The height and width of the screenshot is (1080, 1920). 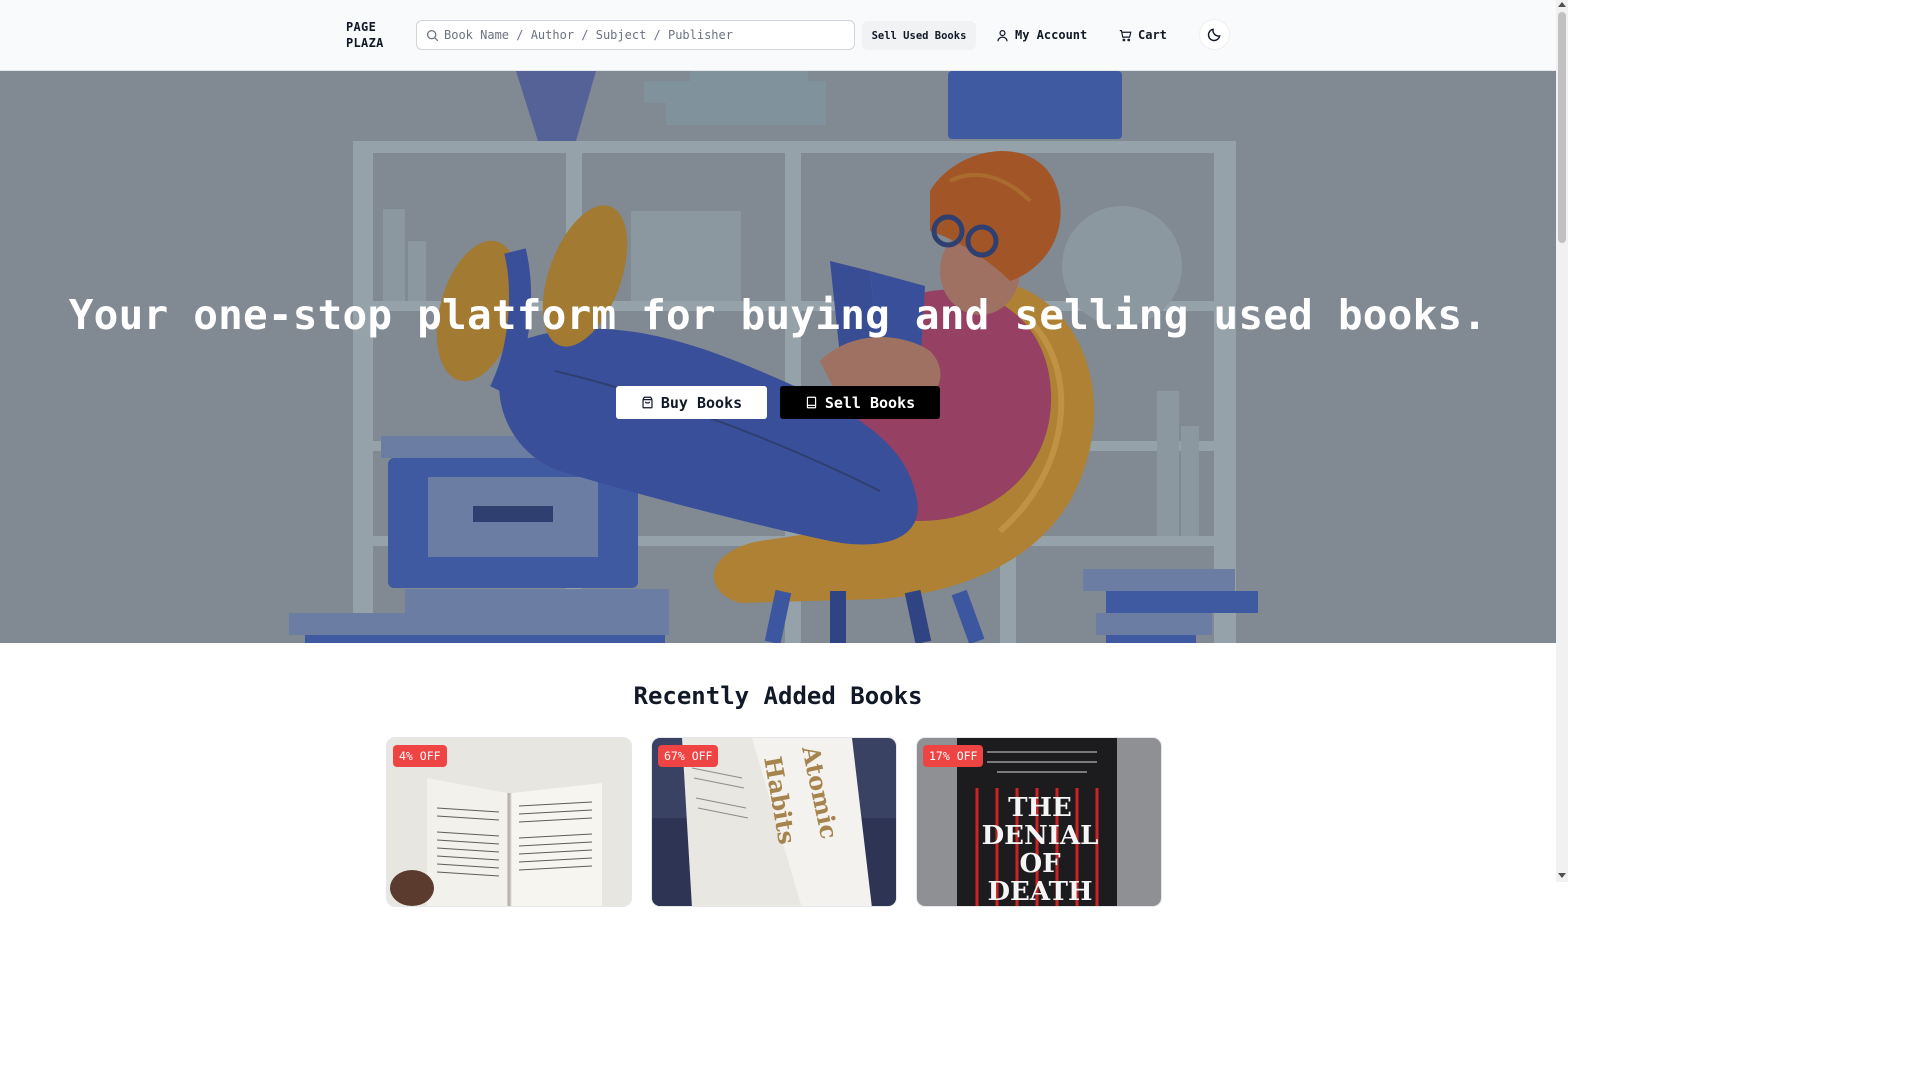 I want to click on svg-text: DENIAL, so click(x=1040, y=836).